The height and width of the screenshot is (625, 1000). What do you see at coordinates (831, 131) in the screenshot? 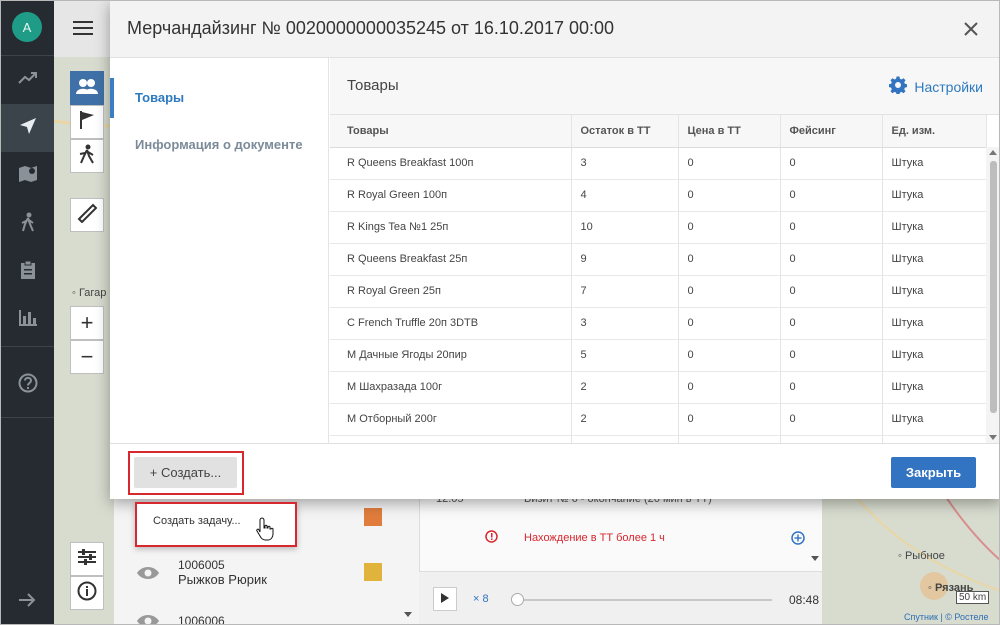
I see `column-header: Фейсинг` at bounding box center [831, 131].